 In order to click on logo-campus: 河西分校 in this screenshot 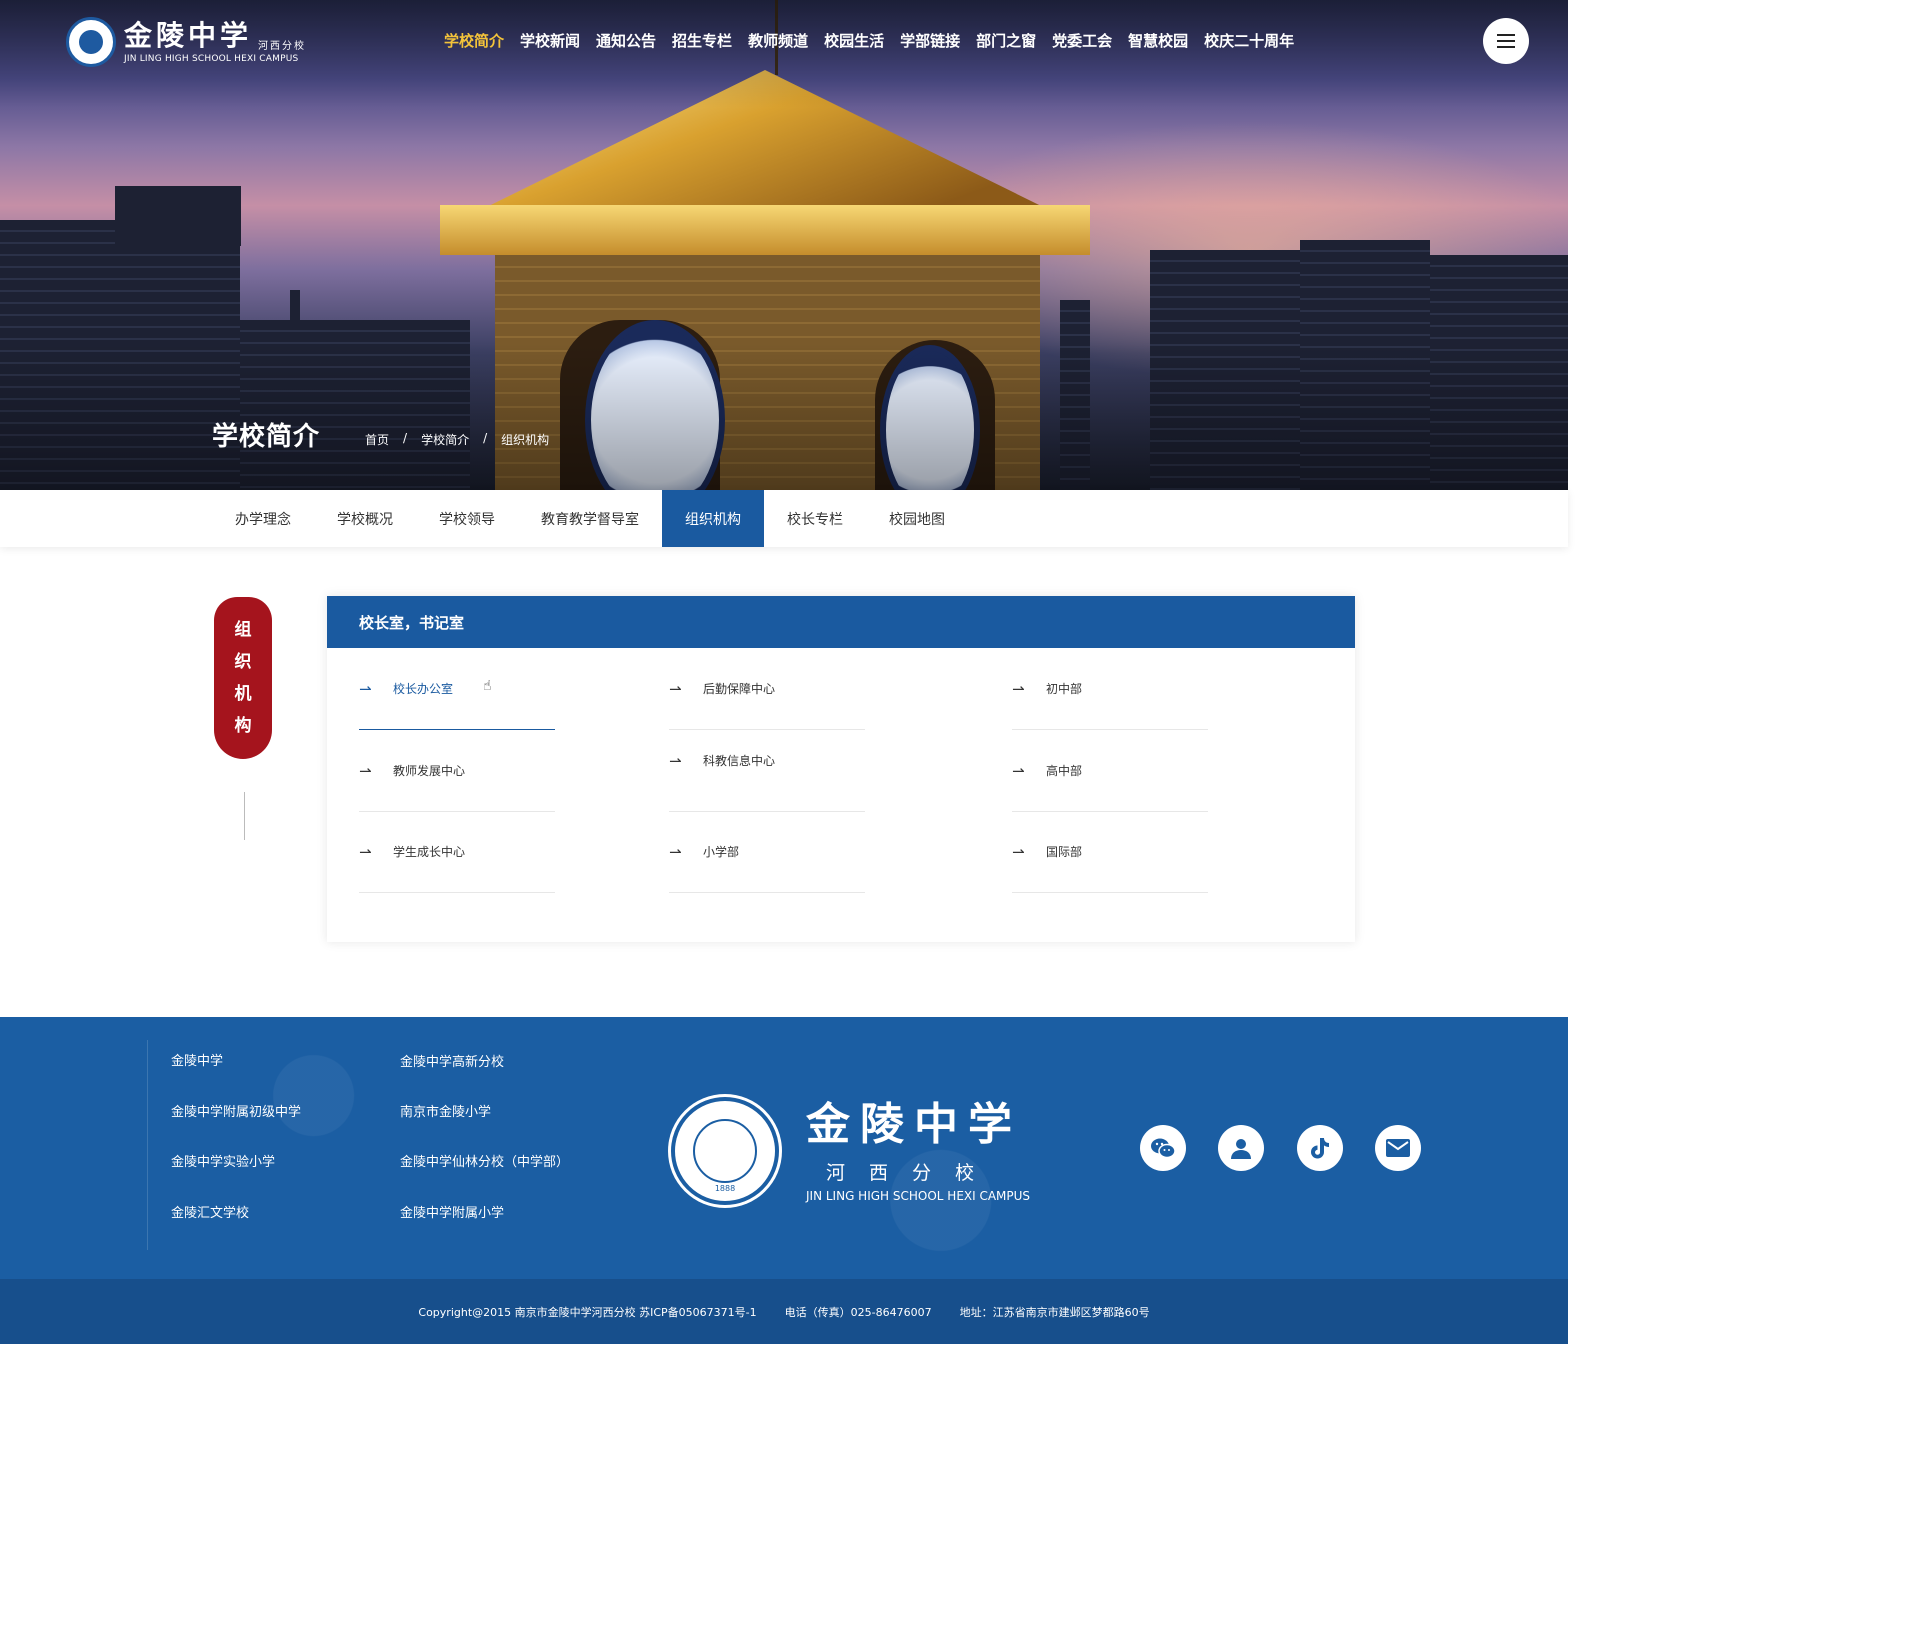, I will do `click(282, 46)`.